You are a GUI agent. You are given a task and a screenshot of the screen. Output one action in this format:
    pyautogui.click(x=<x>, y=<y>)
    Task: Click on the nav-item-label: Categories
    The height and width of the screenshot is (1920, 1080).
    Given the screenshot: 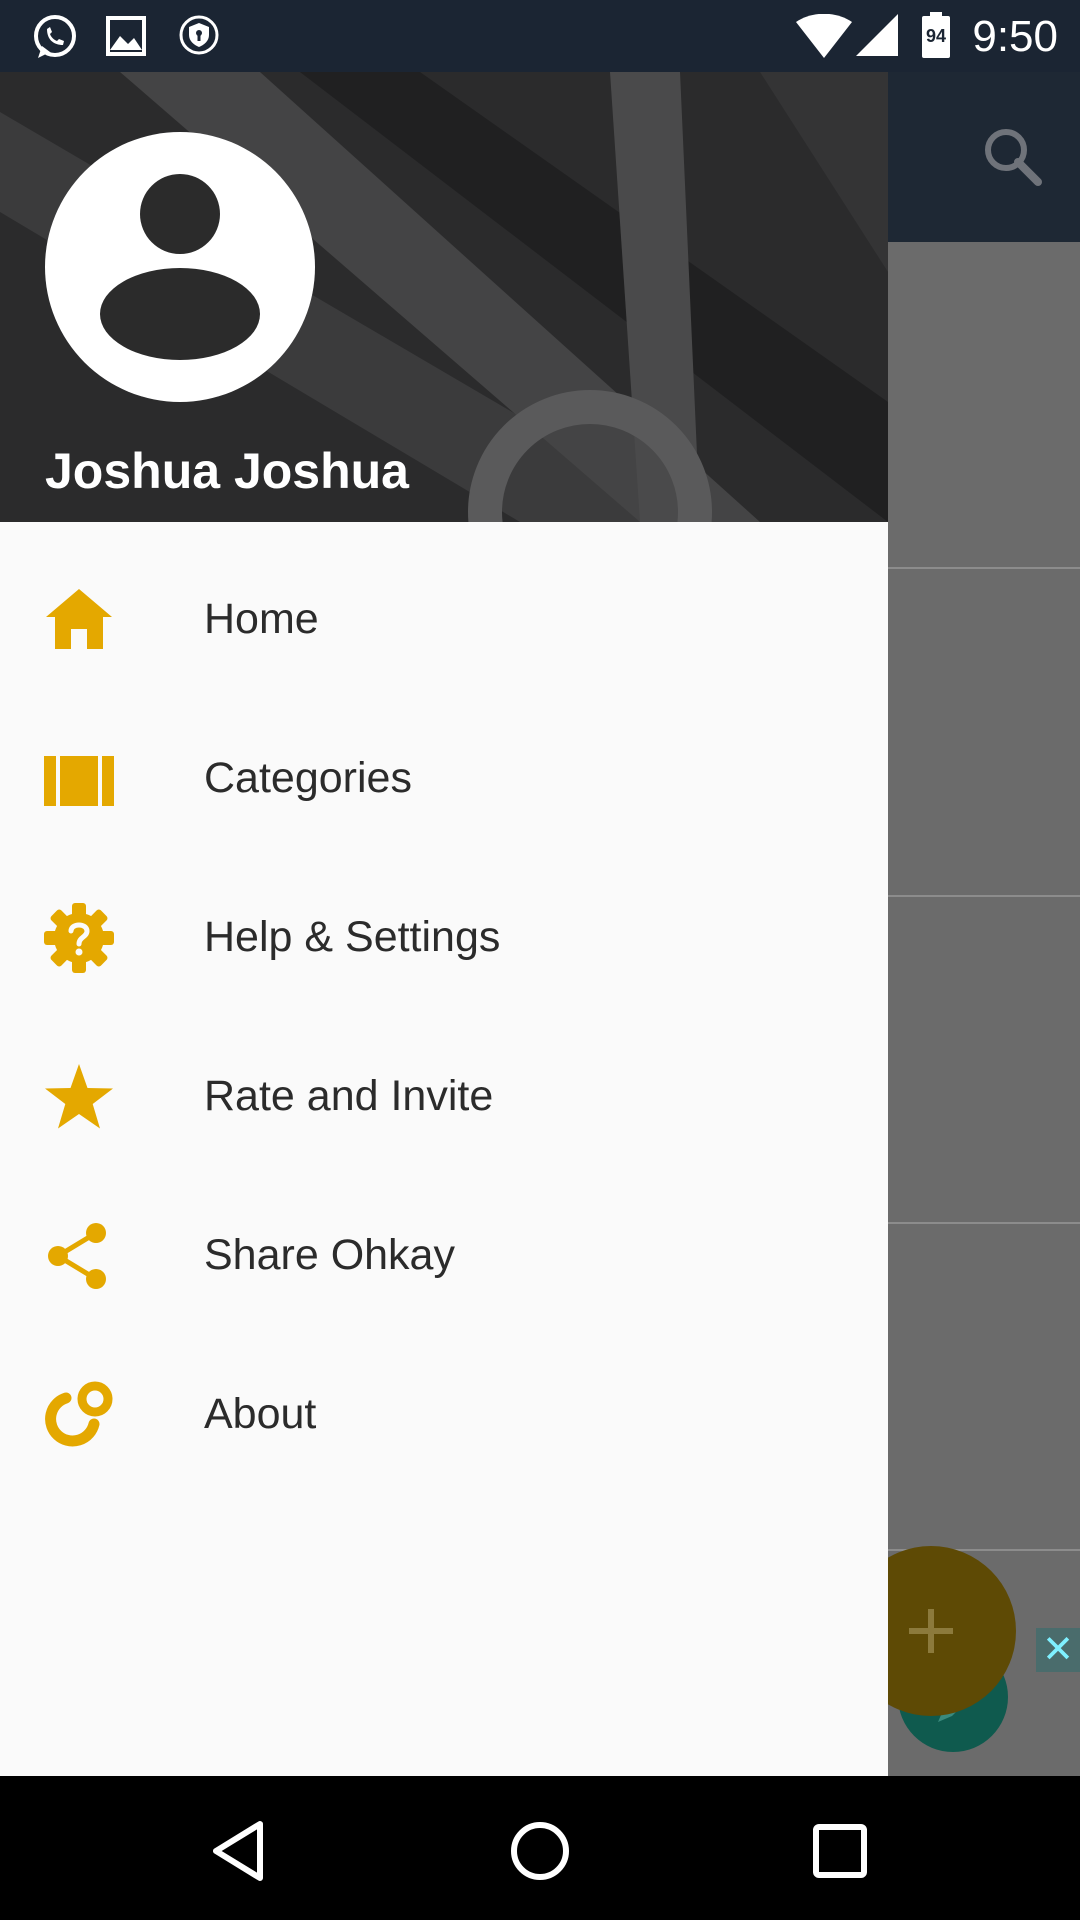 What is the action you would take?
    pyautogui.click(x=308, y=778)
    